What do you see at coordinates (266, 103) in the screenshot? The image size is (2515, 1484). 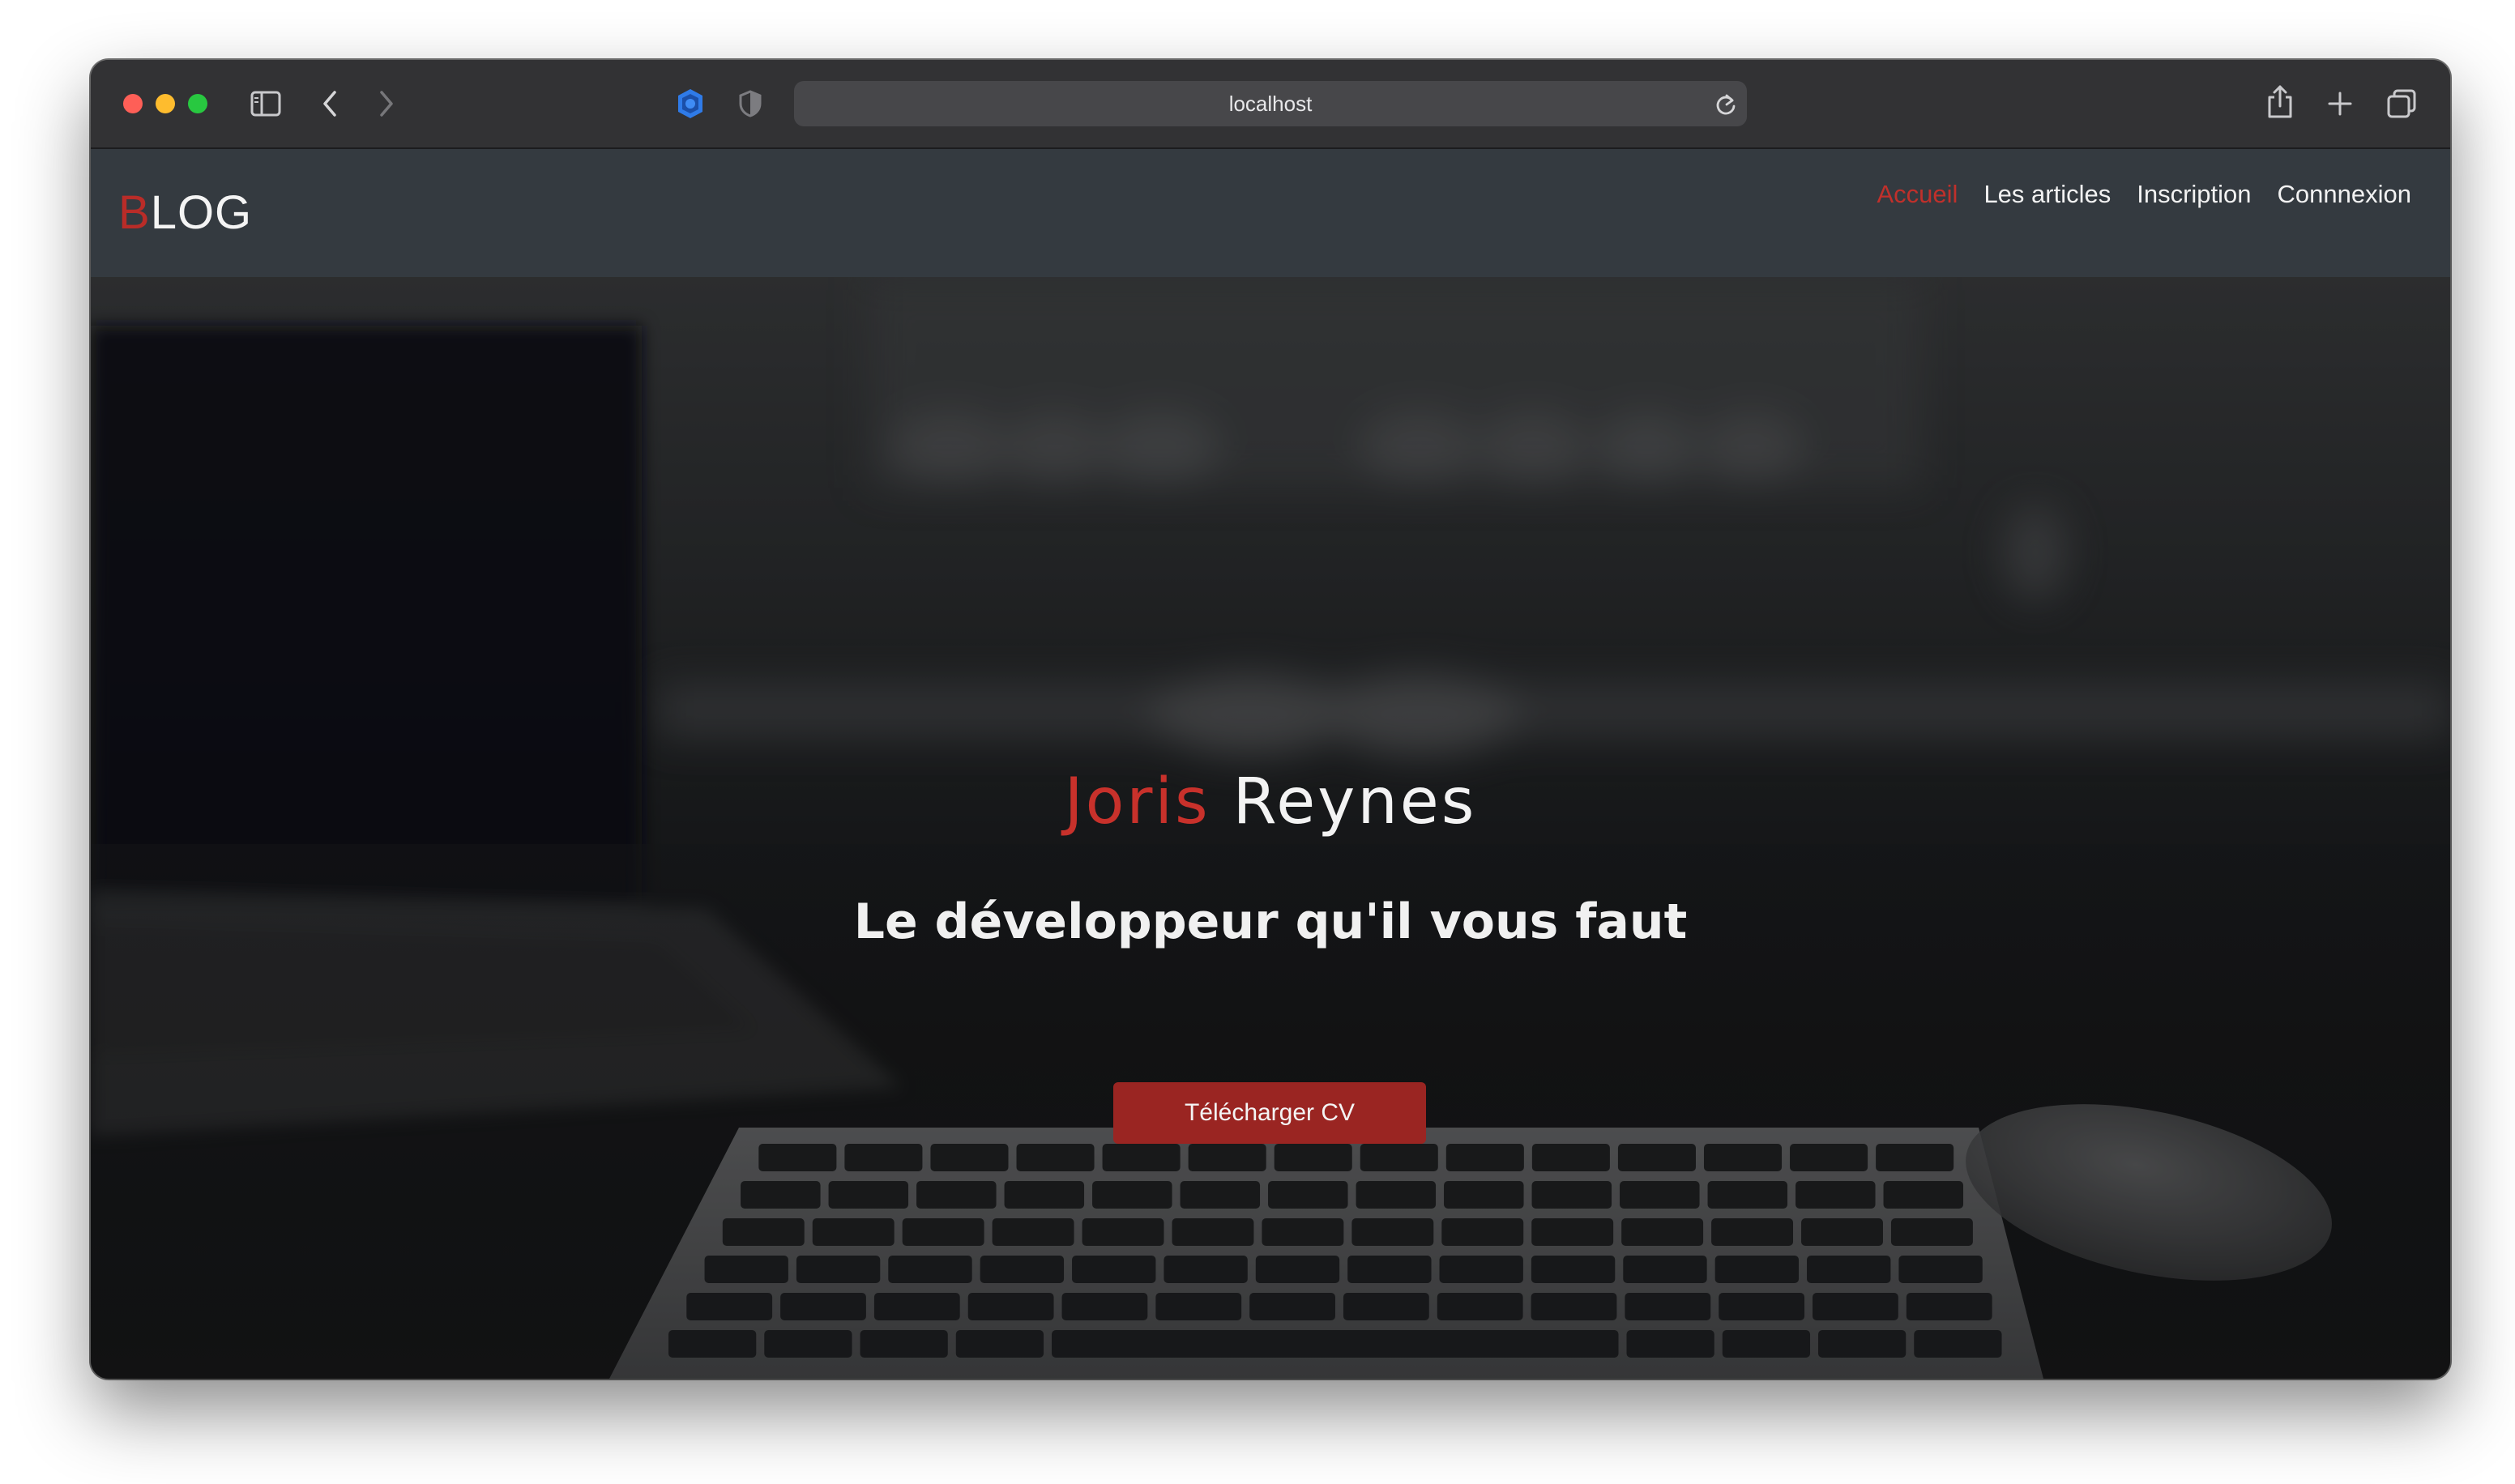 I see `sidebar-icon` at bounding box center [266, 103].